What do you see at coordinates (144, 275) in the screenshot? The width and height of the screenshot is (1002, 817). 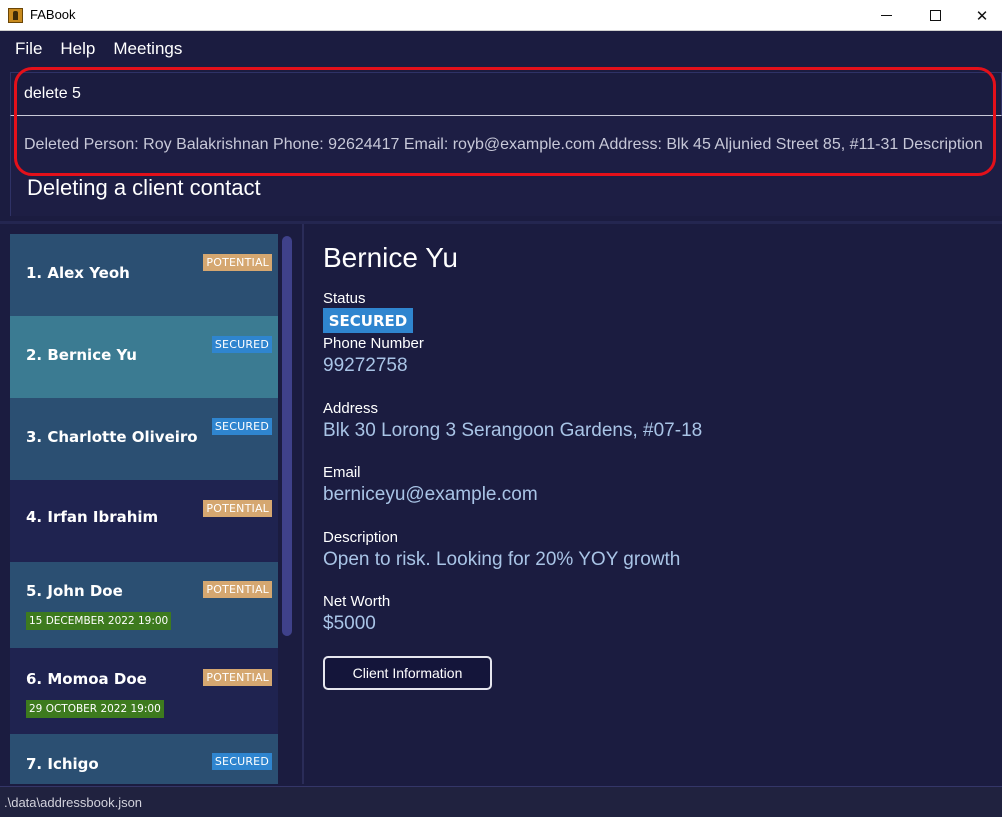 I see `person-card: 1. Alex Yeoh POTENTIAL` at bounding box center [144, 275].